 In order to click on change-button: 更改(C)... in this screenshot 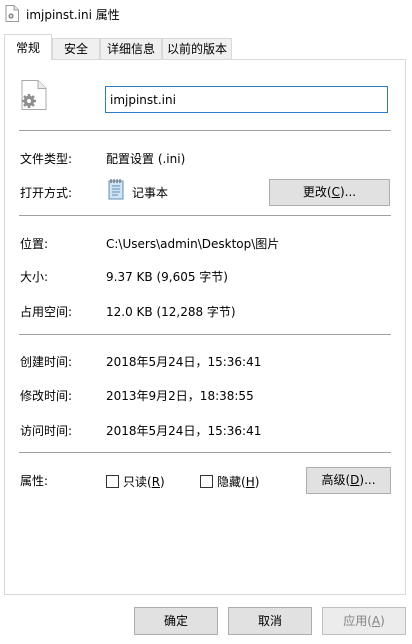, I will do `click(329, 192)`.